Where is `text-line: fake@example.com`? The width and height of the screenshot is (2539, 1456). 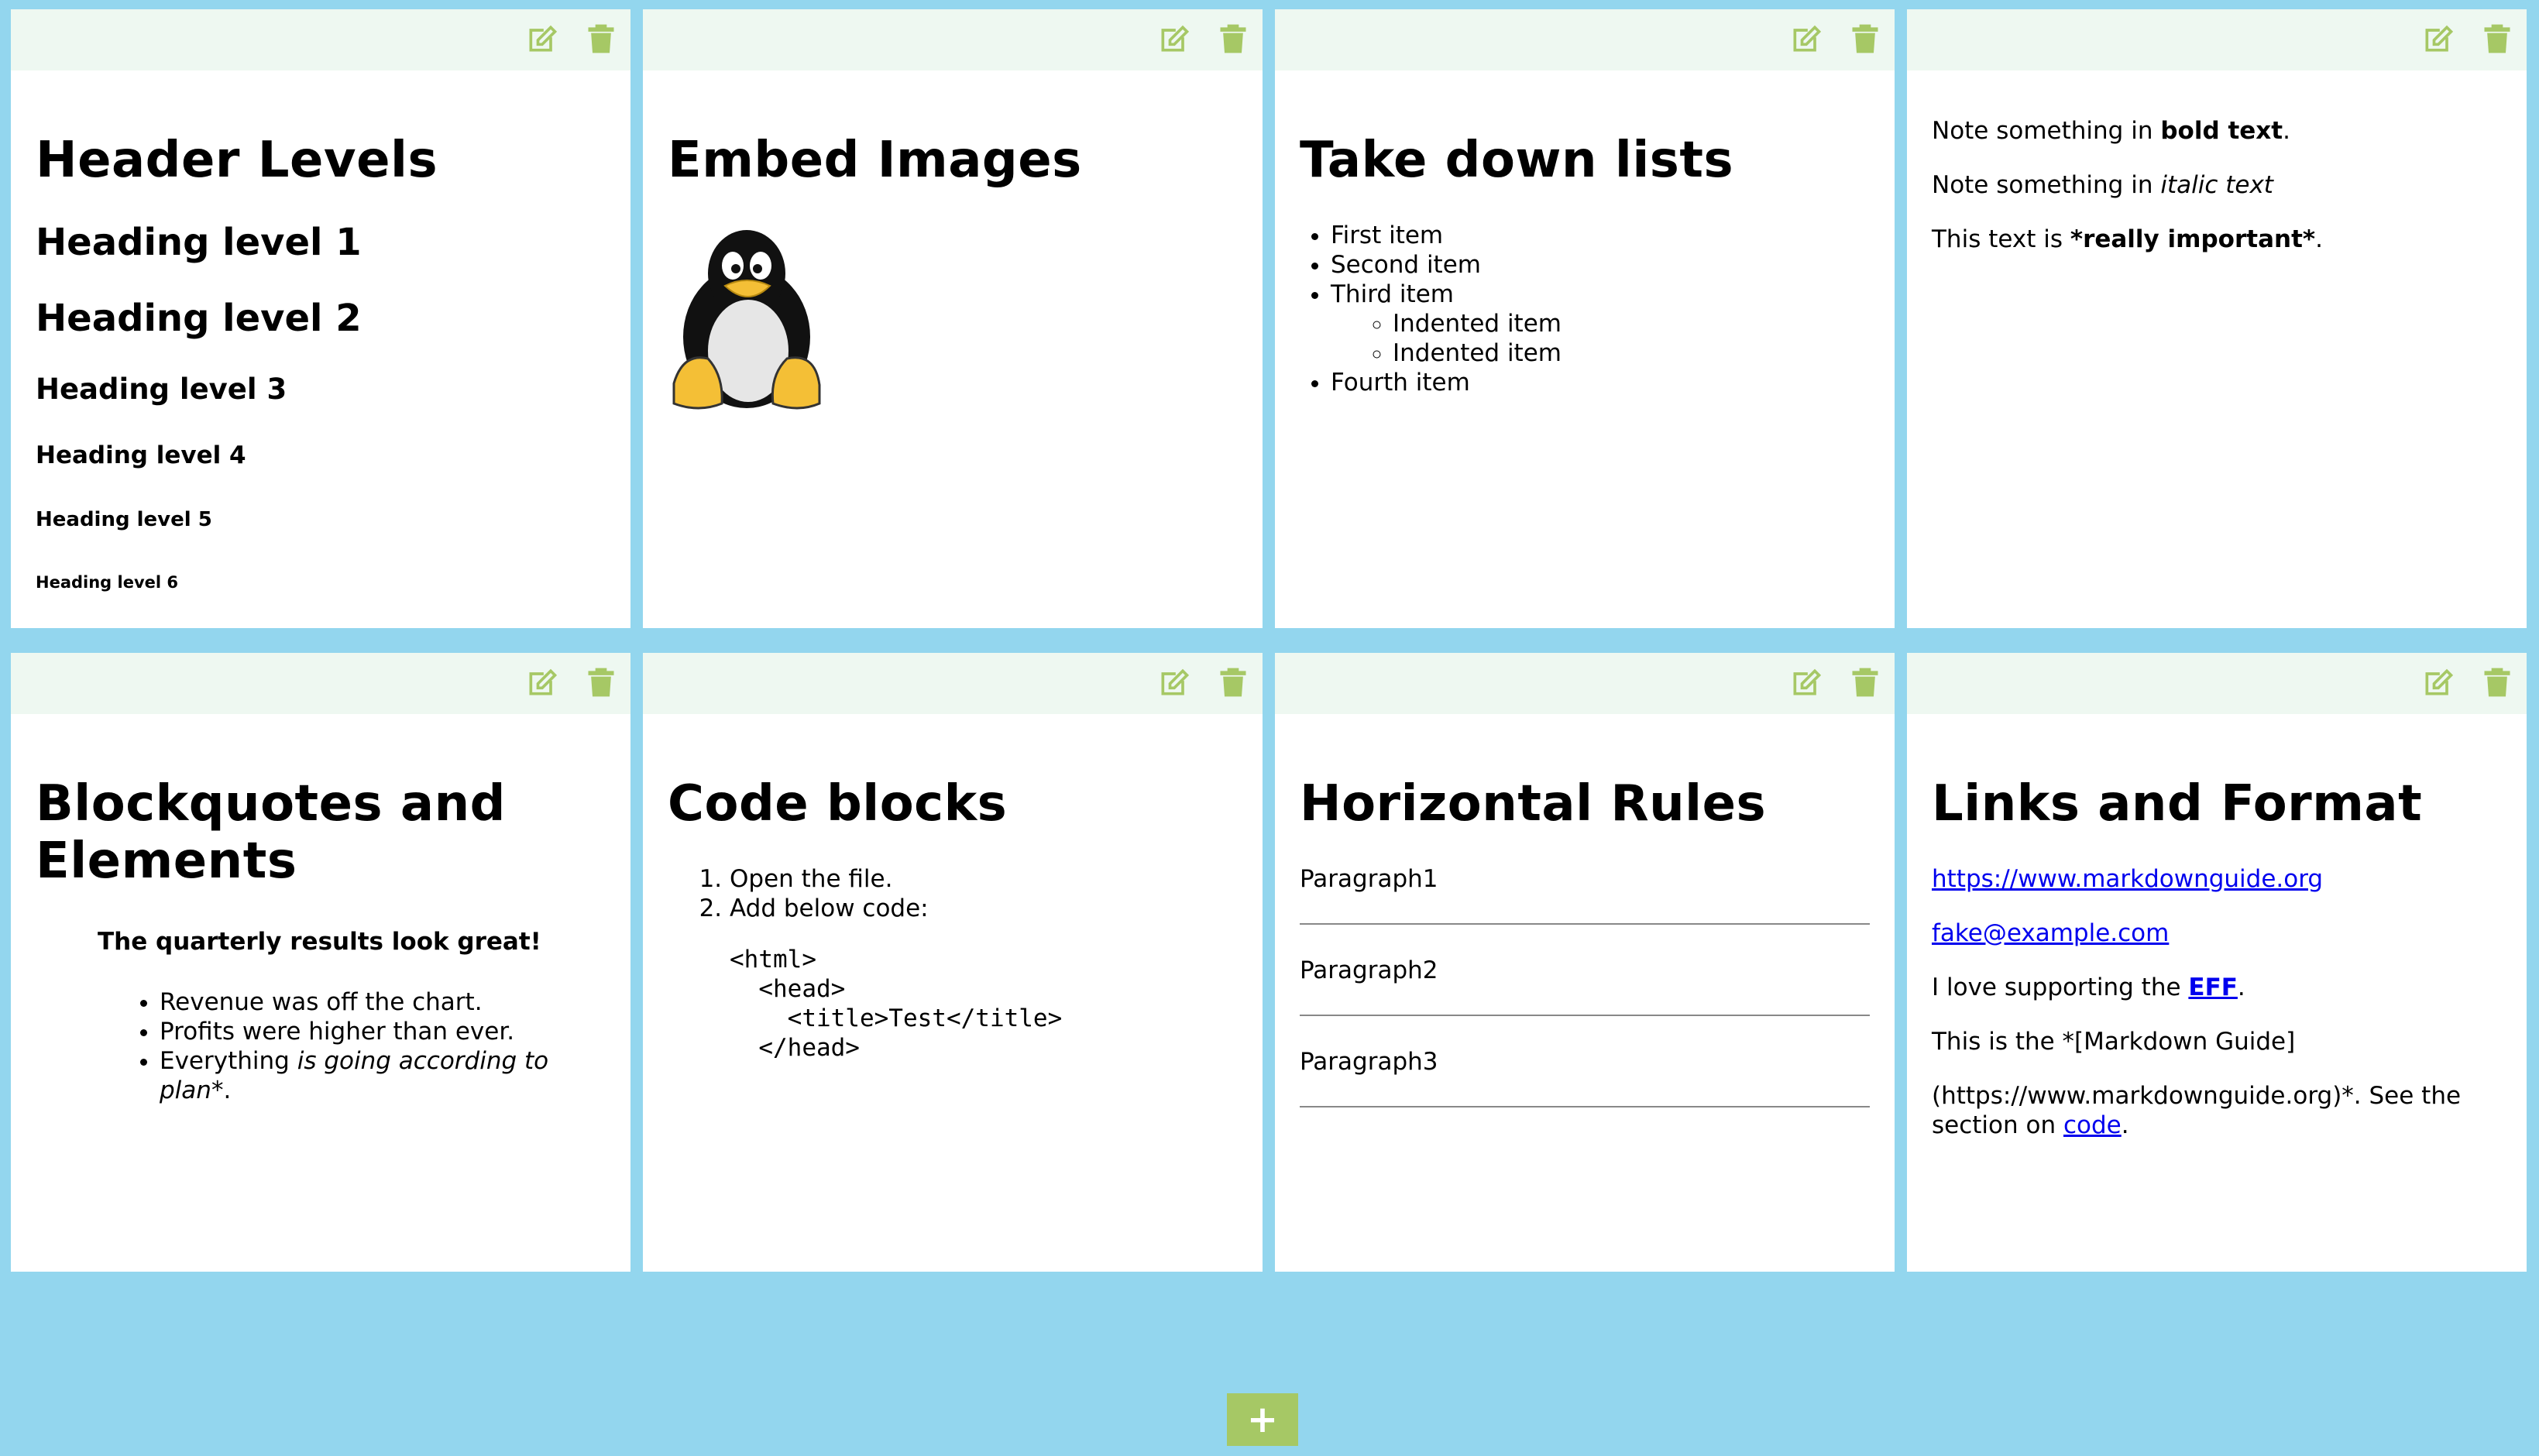
text-line: fake@example.com is located at coordinates (2217, 933).